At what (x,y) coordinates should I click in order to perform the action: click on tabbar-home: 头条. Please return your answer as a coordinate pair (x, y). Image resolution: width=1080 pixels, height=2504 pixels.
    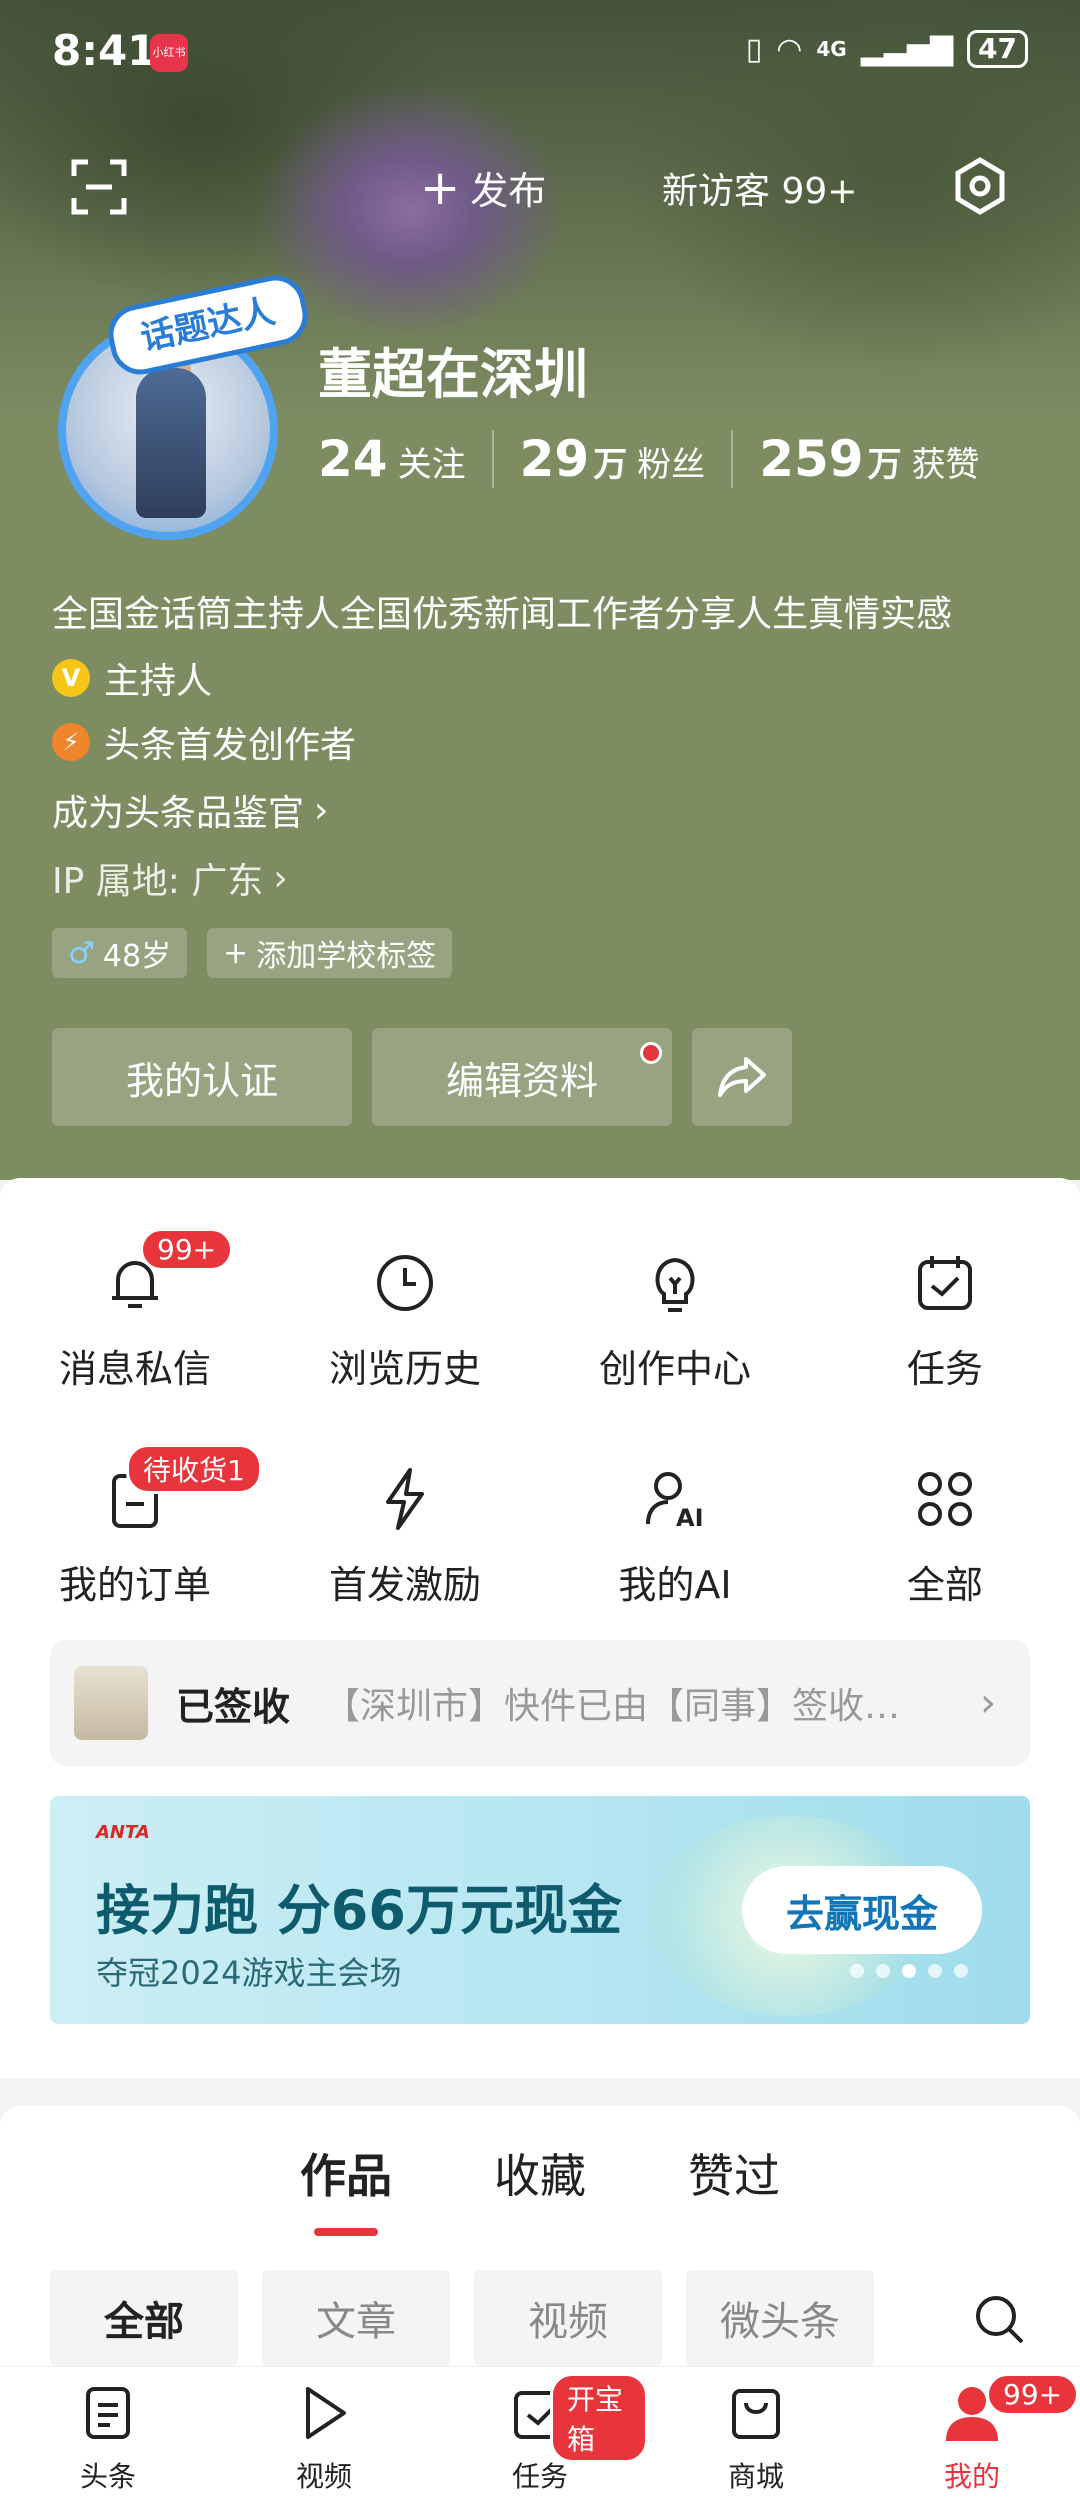
    Looking at the image, I should click on (108, 2435).